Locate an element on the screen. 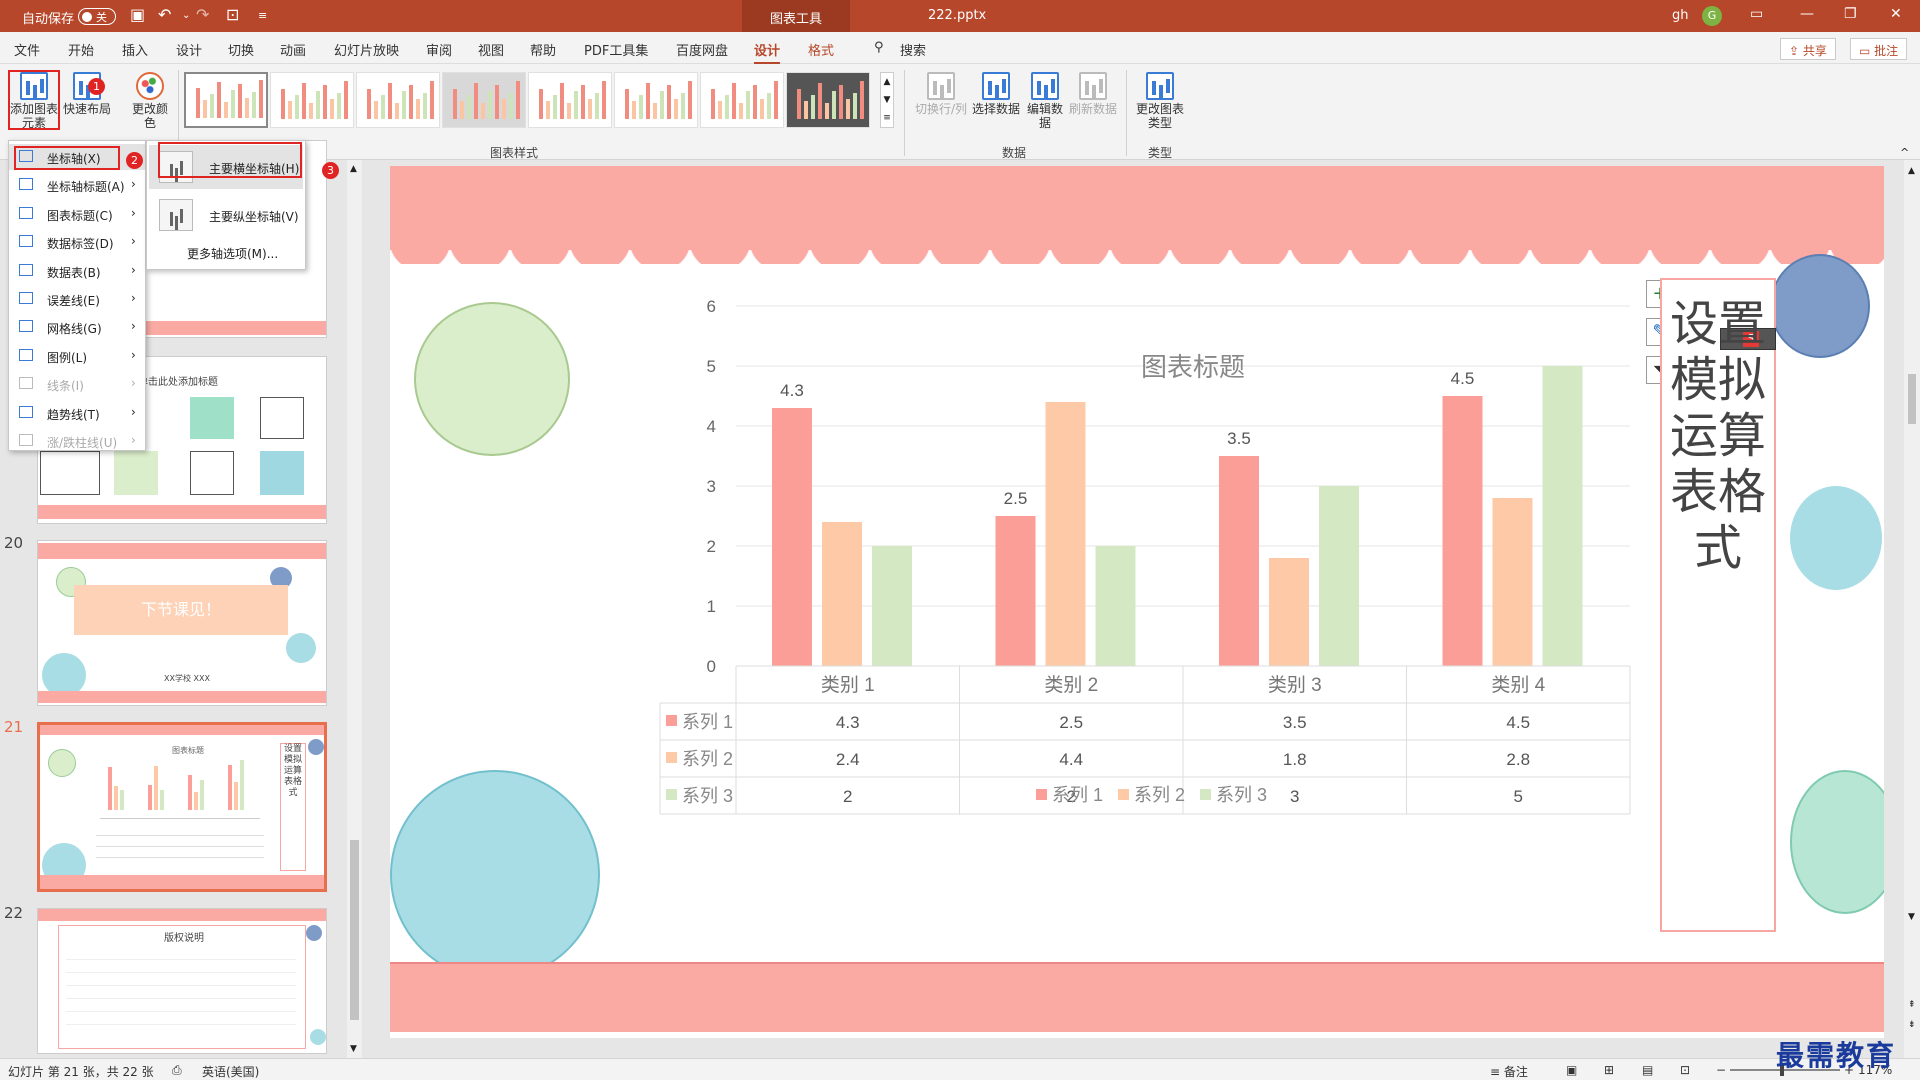  language: 英语(美国) is located at coordinates (230, 1071).